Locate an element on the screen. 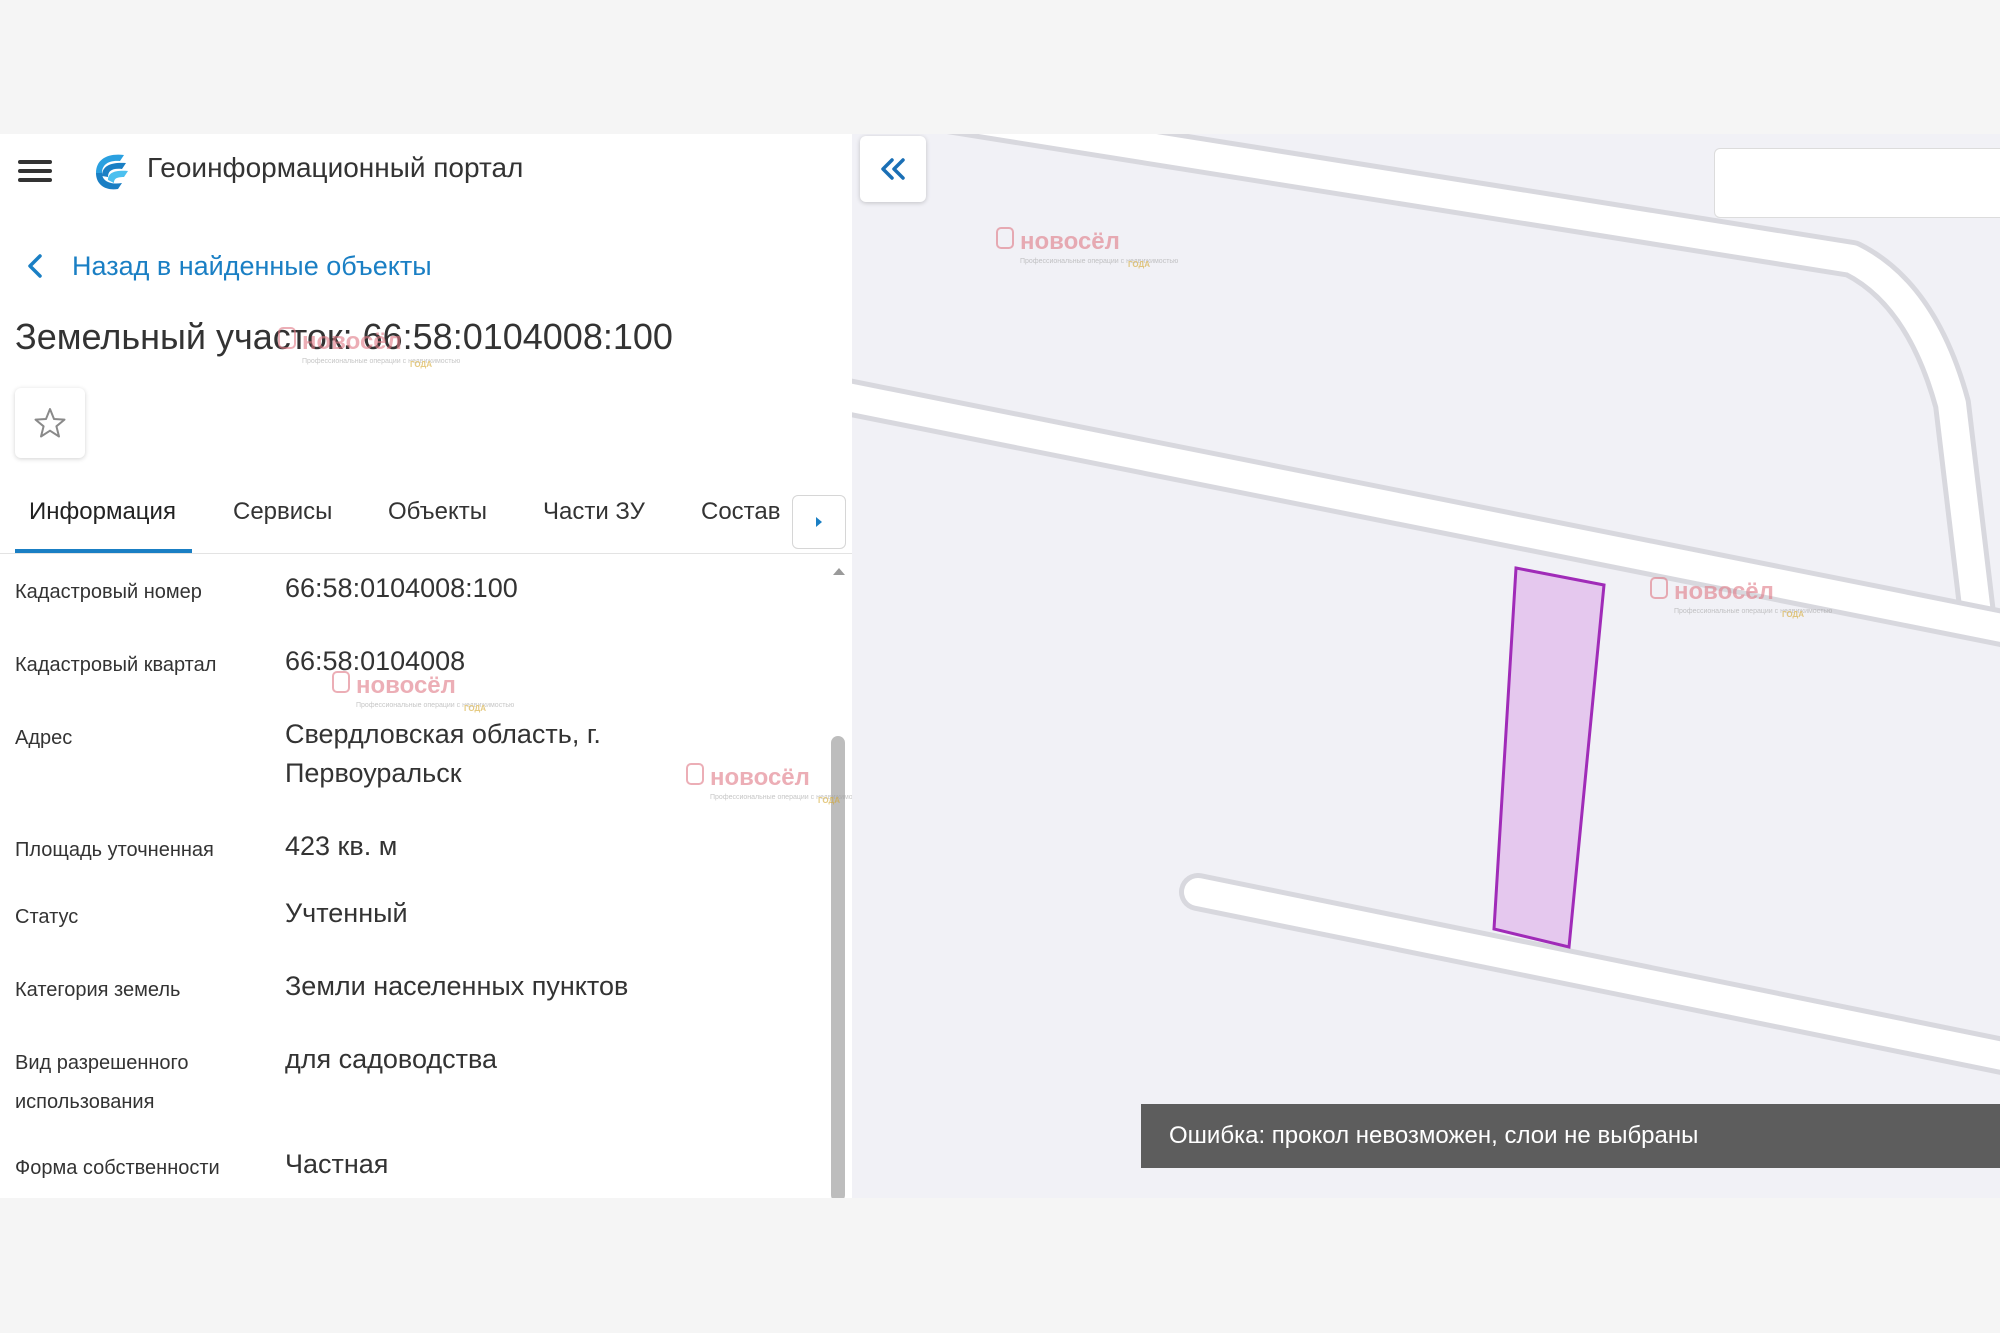  field-value-permitted-use: для садоводства is located at coordinates (391, 1059).